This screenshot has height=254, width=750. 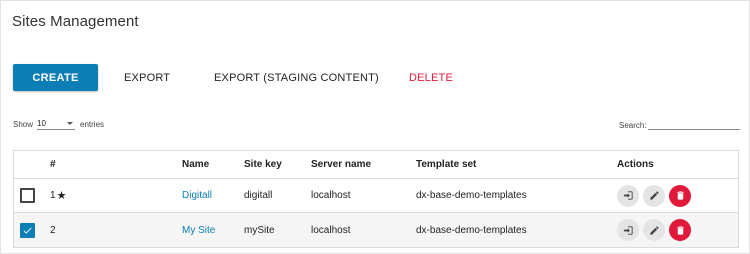 I want to click on delete-button: DELETE, so click(x=431, y=77).